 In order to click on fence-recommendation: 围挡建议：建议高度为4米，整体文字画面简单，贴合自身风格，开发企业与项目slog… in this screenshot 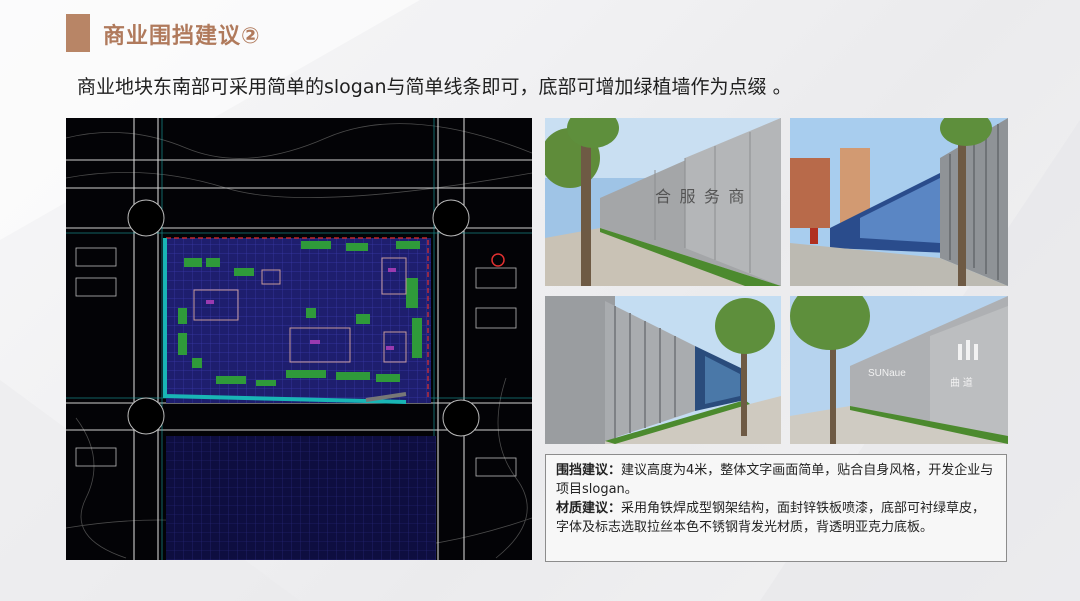, I will do `click(776, 480)`.